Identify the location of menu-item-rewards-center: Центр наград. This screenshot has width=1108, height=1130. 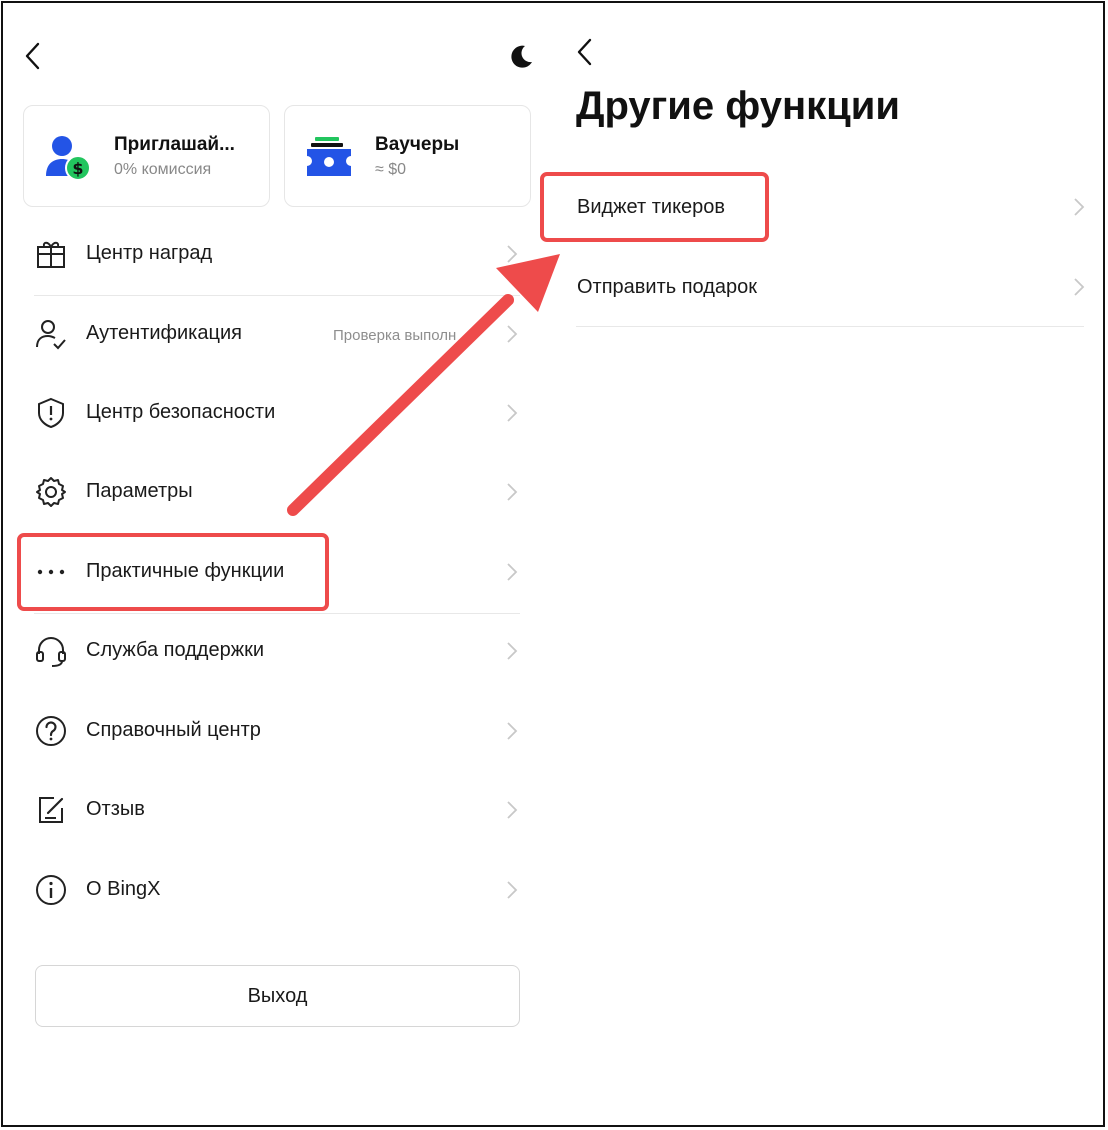
(277, 255).